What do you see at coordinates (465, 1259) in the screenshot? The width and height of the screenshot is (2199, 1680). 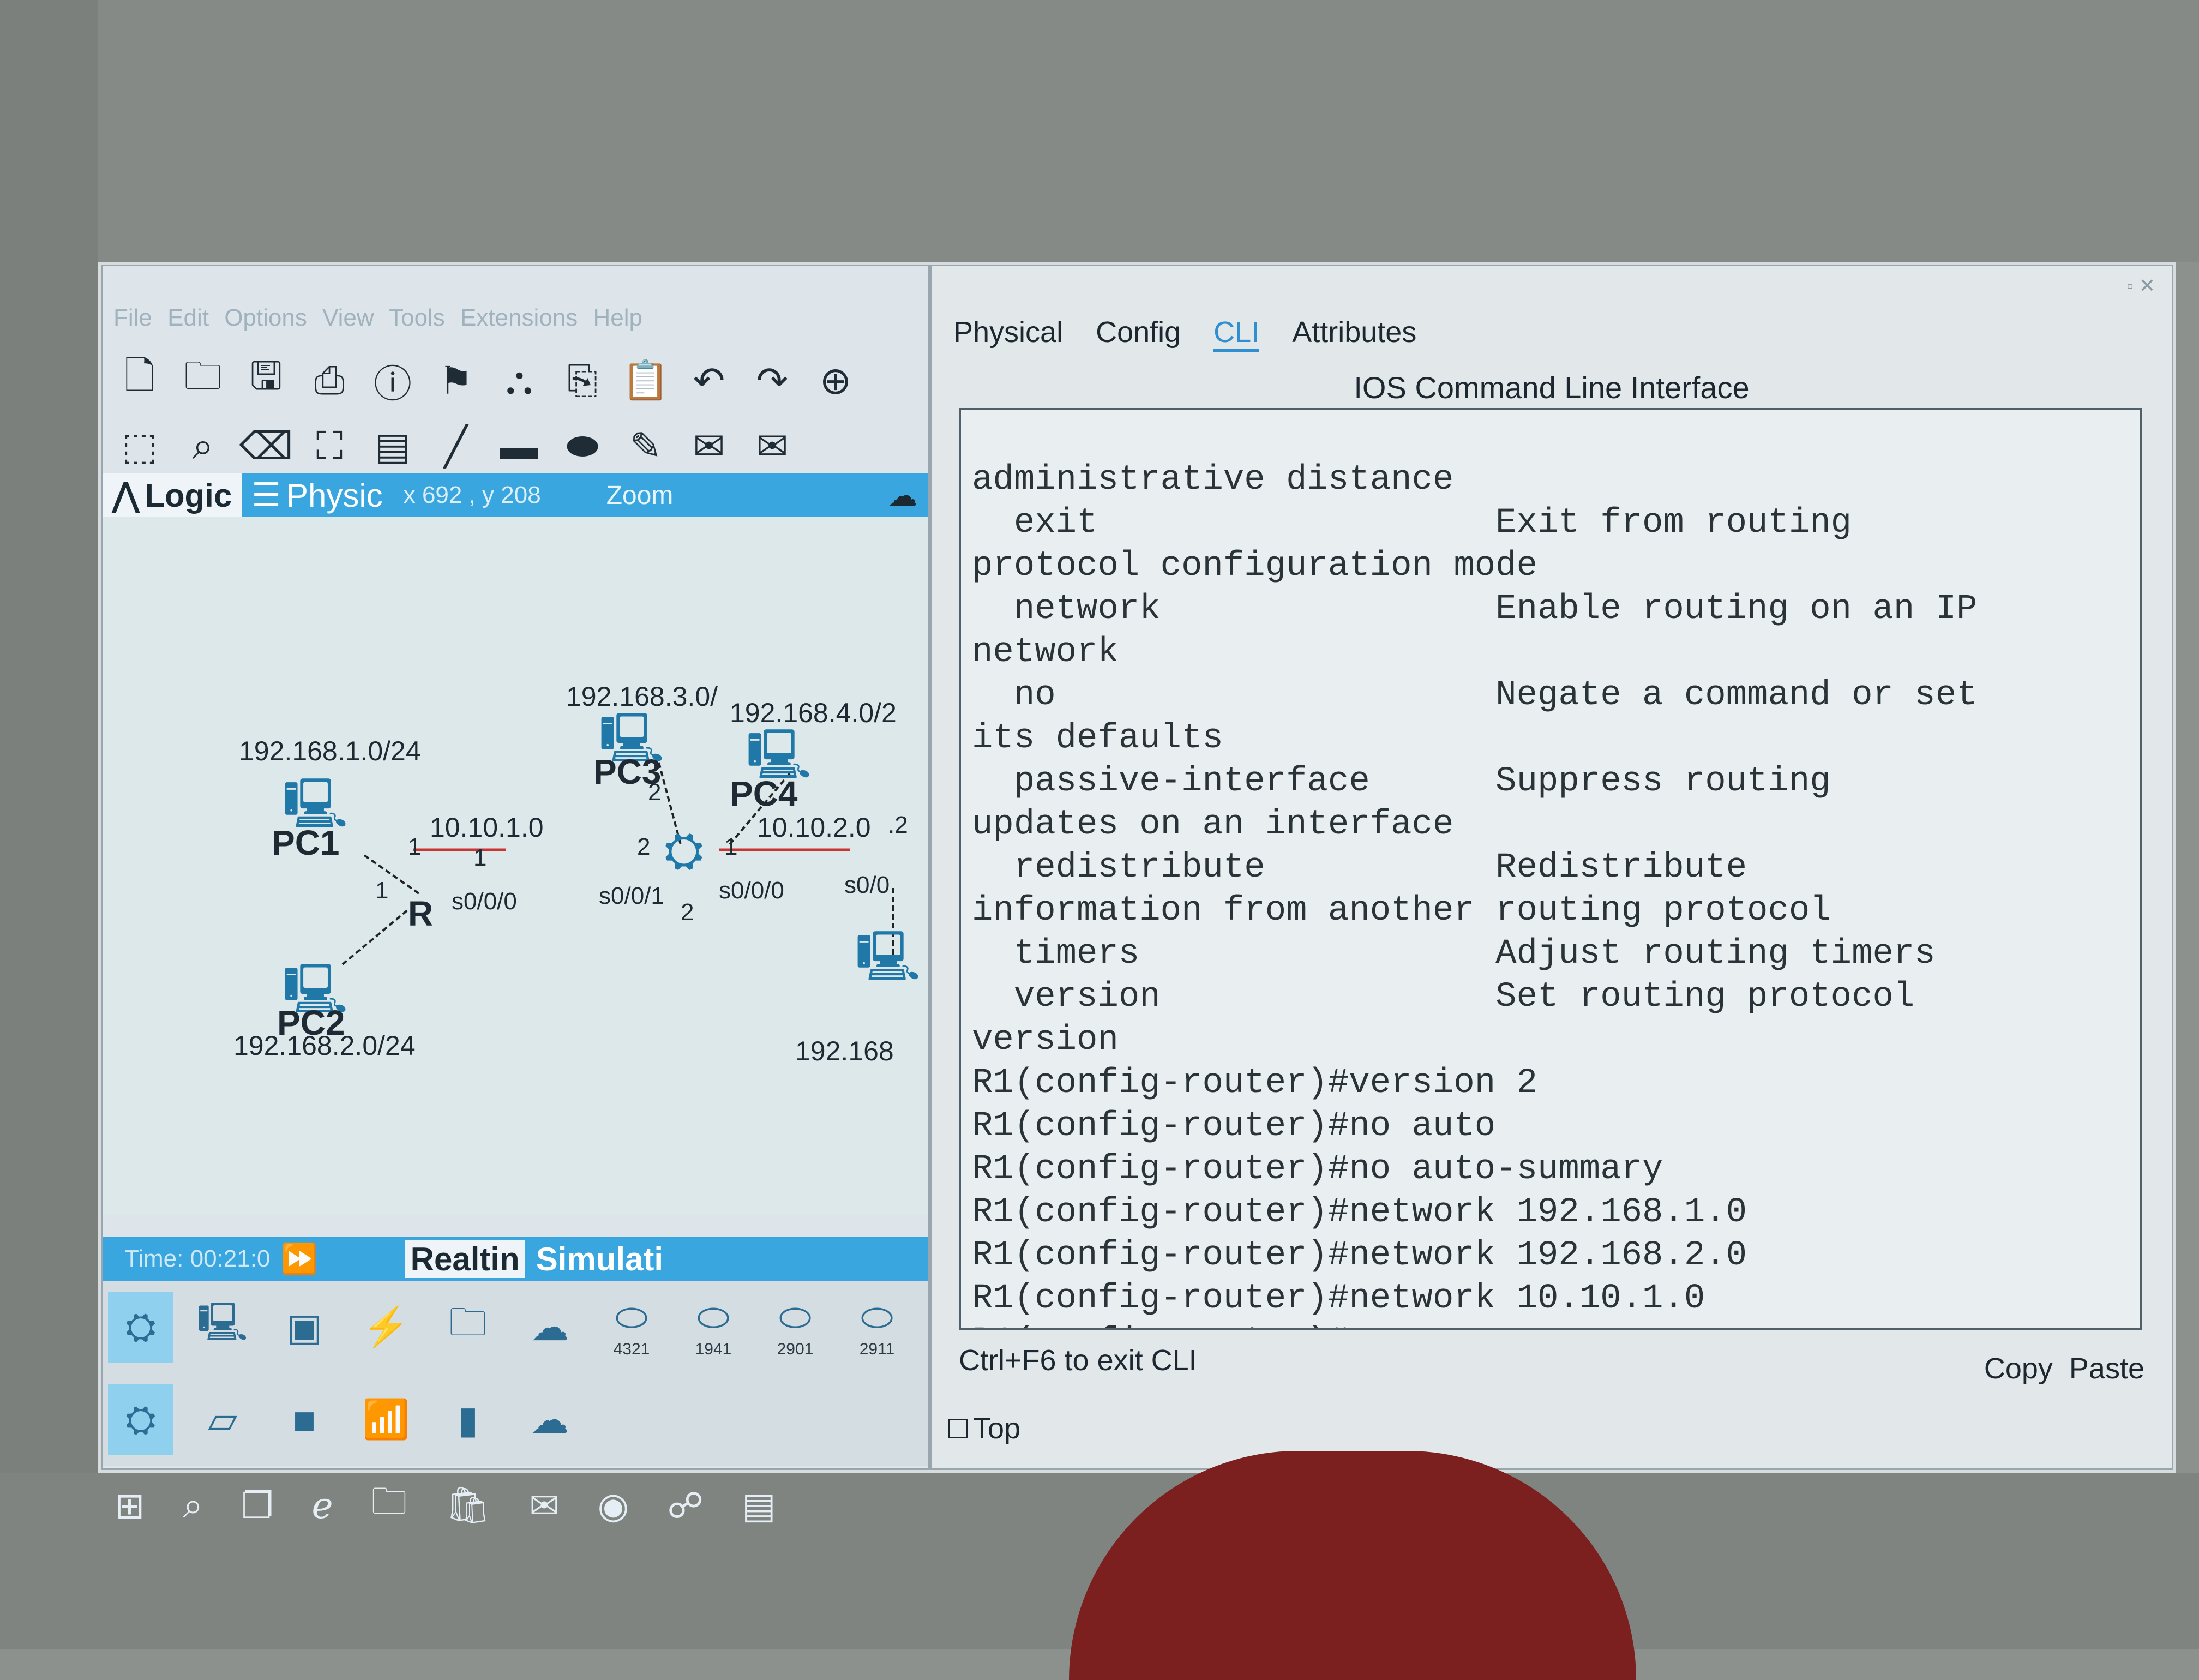 I see `realtime-mode-tab: Realtin` at bounding box center [465, 1259].